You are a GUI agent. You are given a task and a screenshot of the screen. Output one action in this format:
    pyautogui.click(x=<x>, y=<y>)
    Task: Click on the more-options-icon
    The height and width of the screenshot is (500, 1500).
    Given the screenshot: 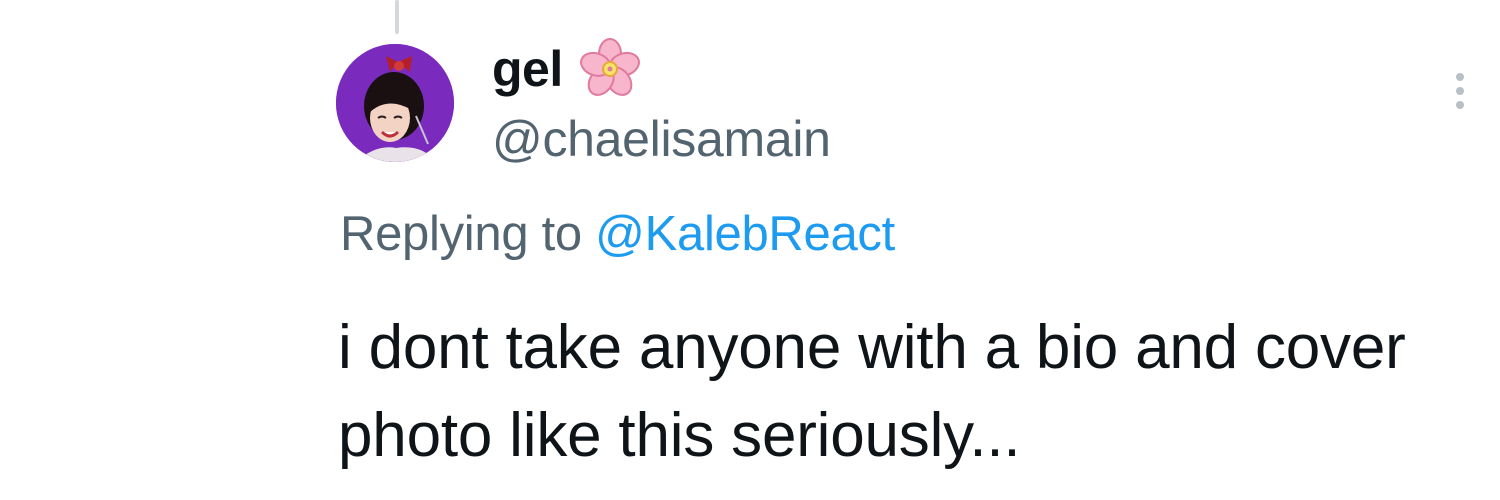 What is the action you would take?
    pyautogui.click(x=1460, y=91)
    